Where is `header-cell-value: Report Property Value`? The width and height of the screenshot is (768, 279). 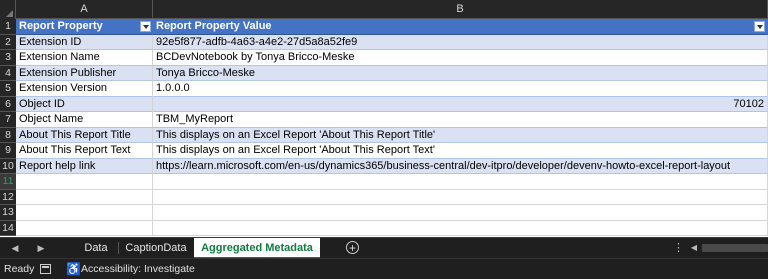 header-cell-value: Report Property Value is located at coordinates (460, 27).